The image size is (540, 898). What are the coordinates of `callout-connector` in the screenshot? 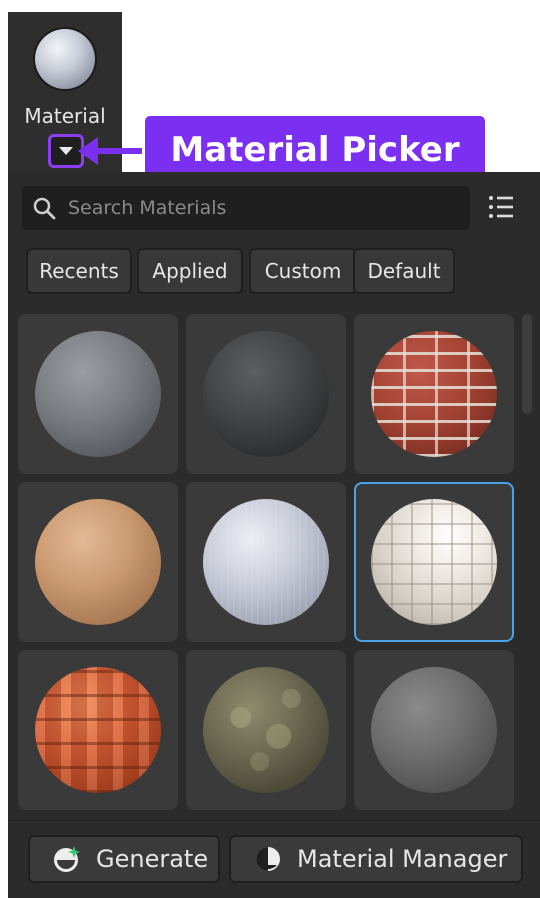 It's located at (122, 151).